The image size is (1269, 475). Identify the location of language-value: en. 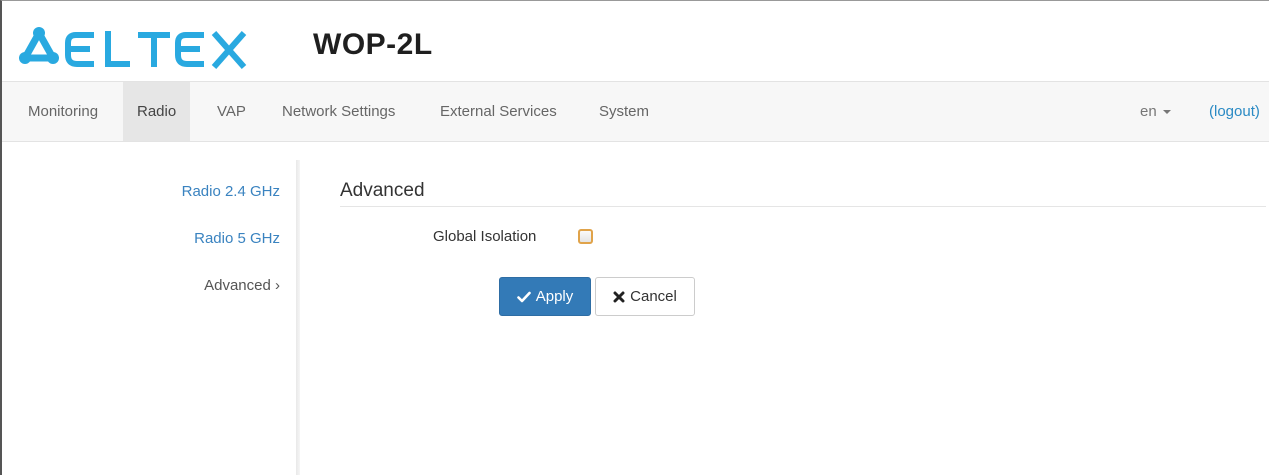
(1148, 111).